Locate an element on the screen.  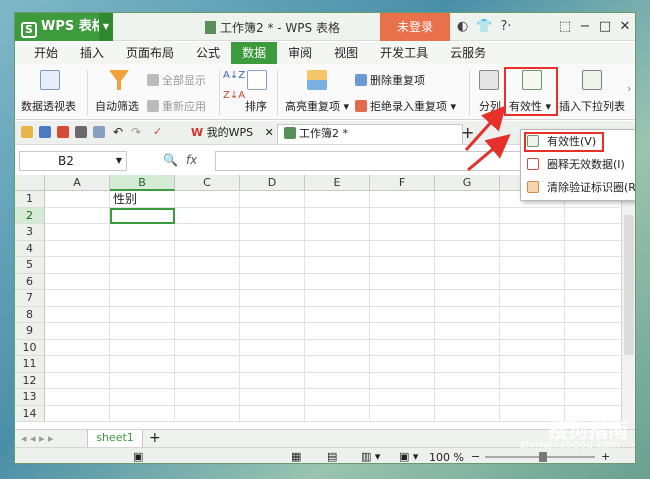
cell-E12 is located at coordinates (337, 380).